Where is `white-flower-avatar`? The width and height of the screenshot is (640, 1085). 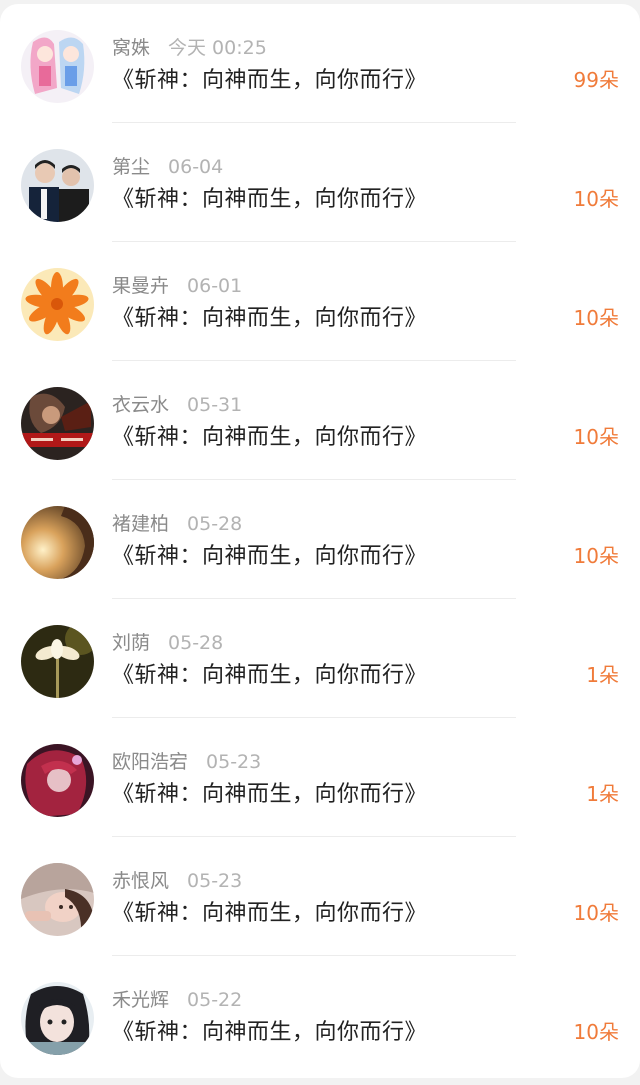 white-flower-avatar is located at coordinates (57, 661).